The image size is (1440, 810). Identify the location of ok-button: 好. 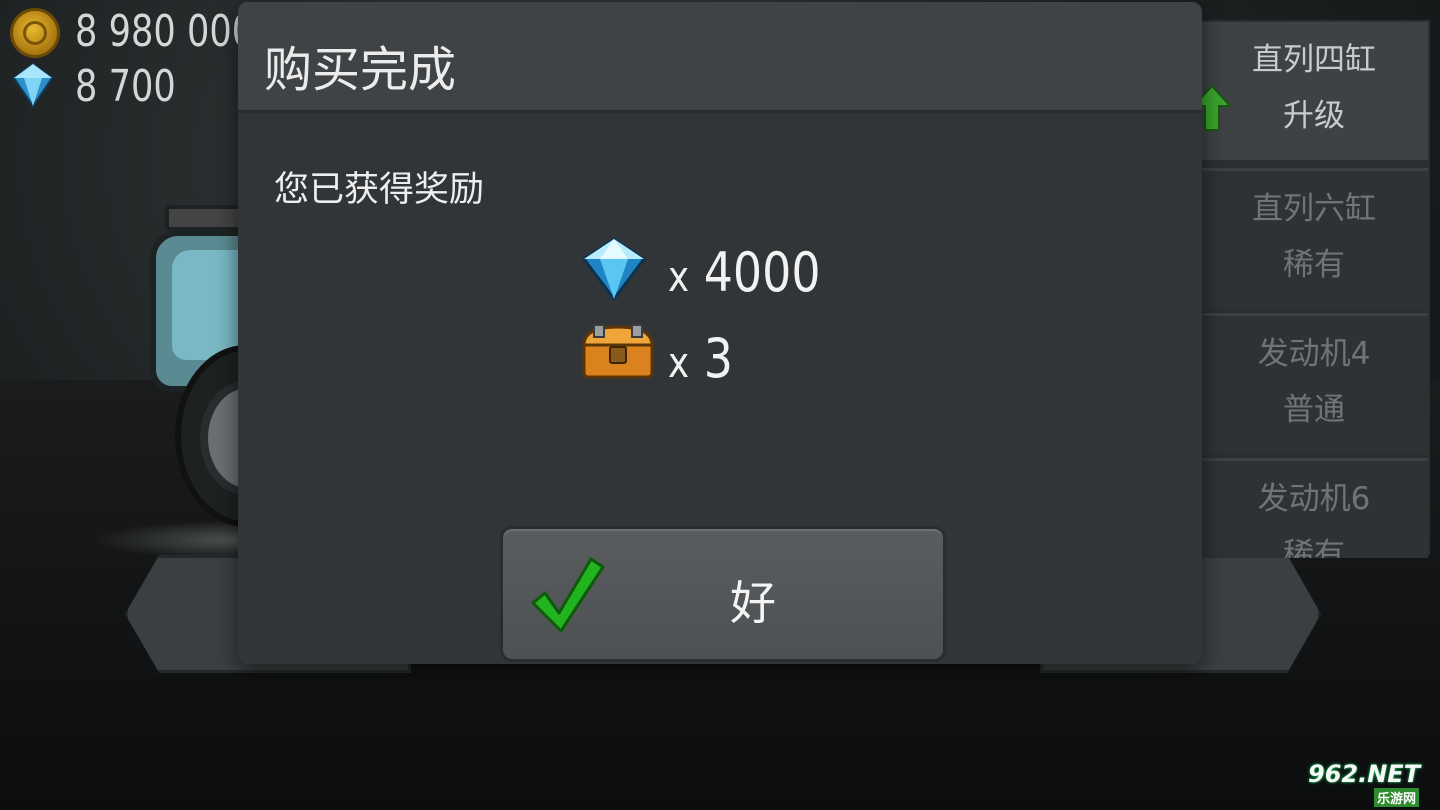
(723, 594).